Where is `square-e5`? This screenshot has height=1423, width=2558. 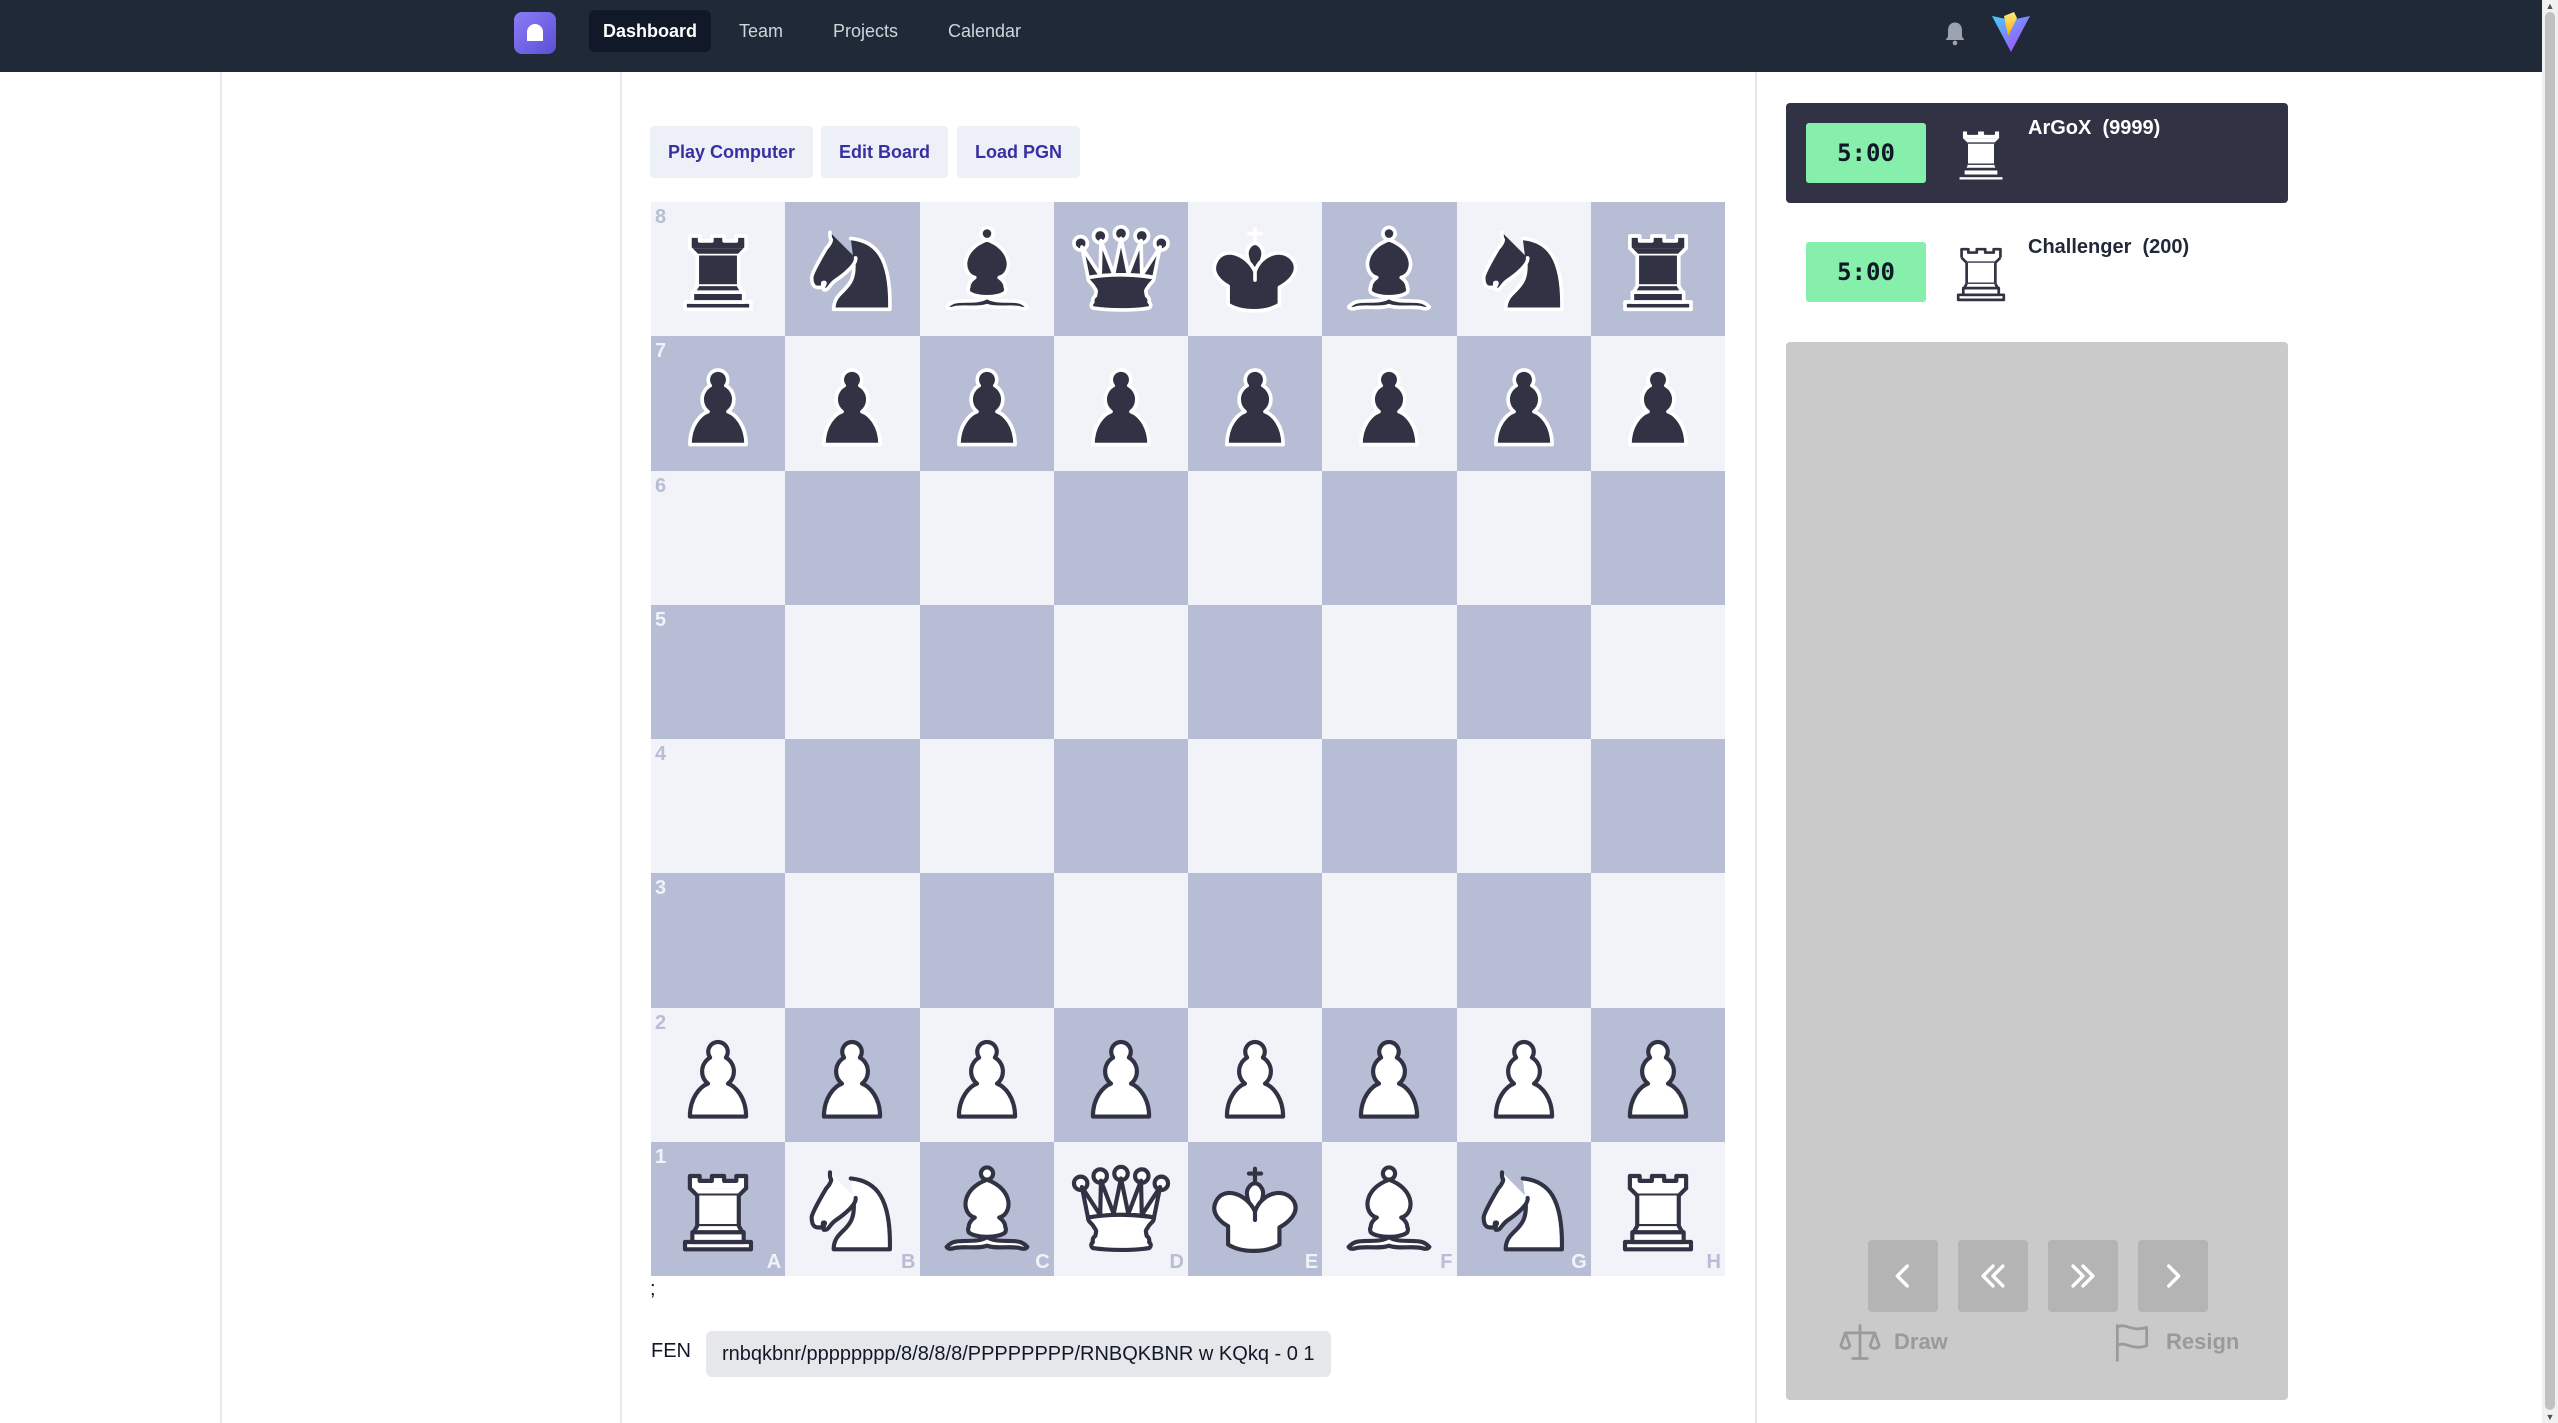 square-e5 is located at coordinates (1255, 671).